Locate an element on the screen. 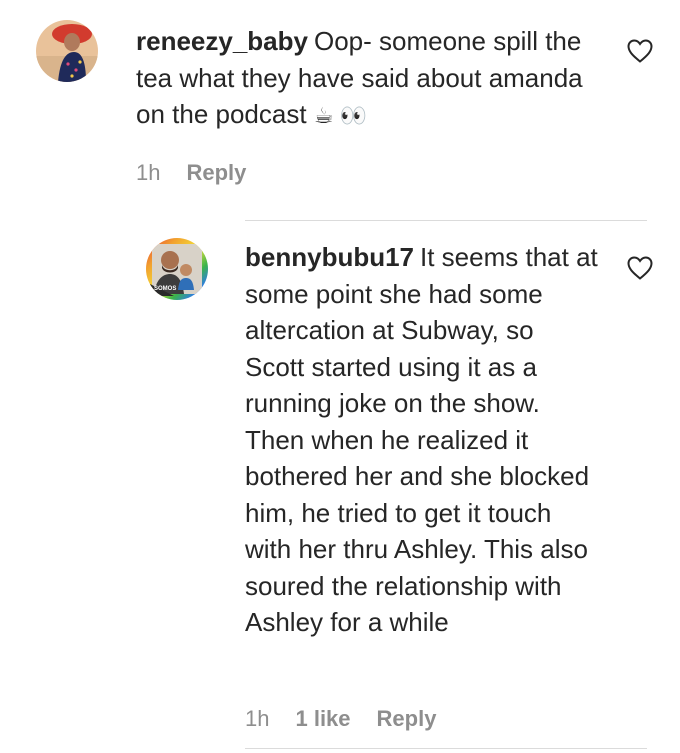 This screenshot has width=680, height=753. emoji: ☕ 👀 is located at coordinates (340, 115).